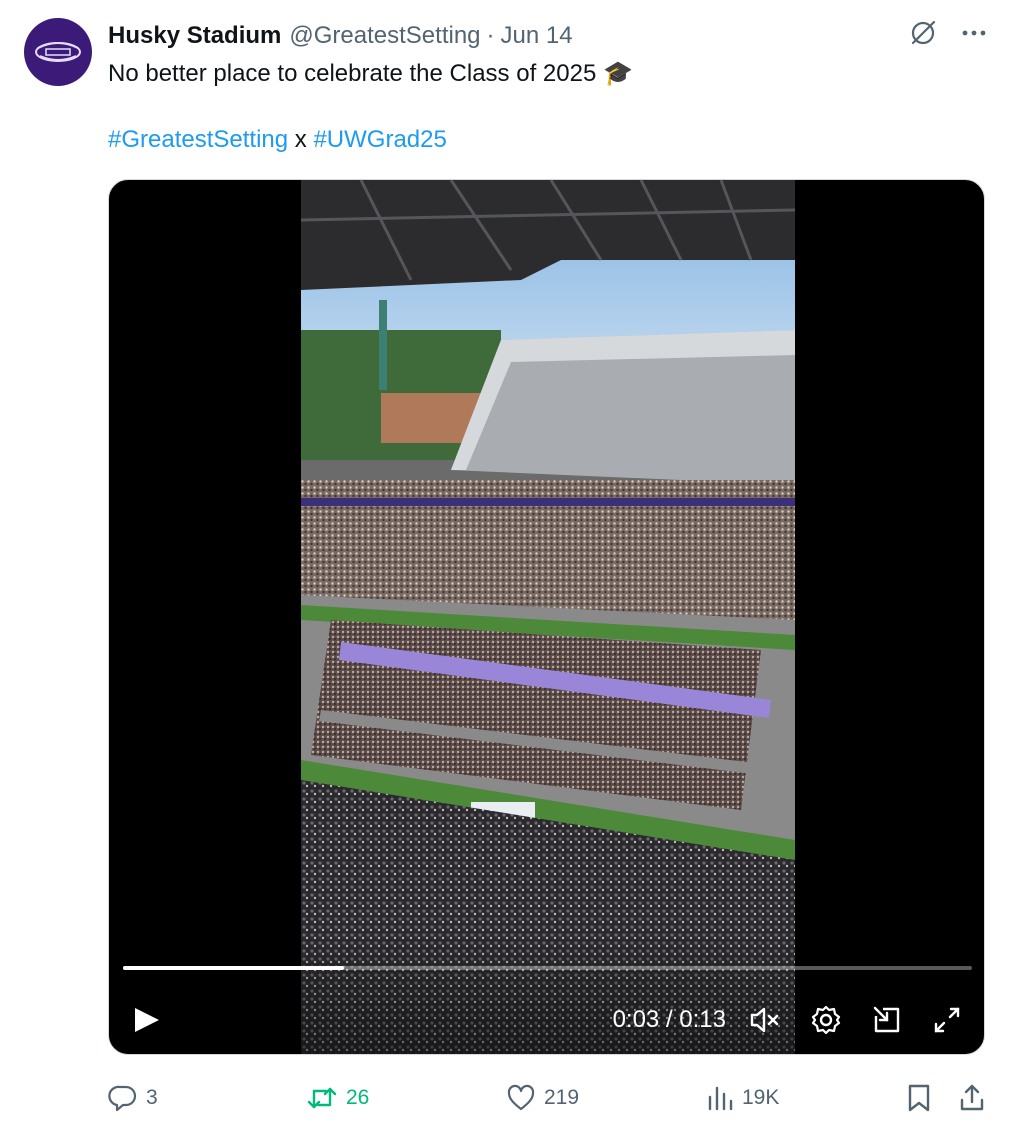 The width and height of the screenshot is (1012, 1130). What do you see at coordinates (194, 36) in the screenshot?
I see `display-name: Husky Stadium` at bounding box center [194, 36].